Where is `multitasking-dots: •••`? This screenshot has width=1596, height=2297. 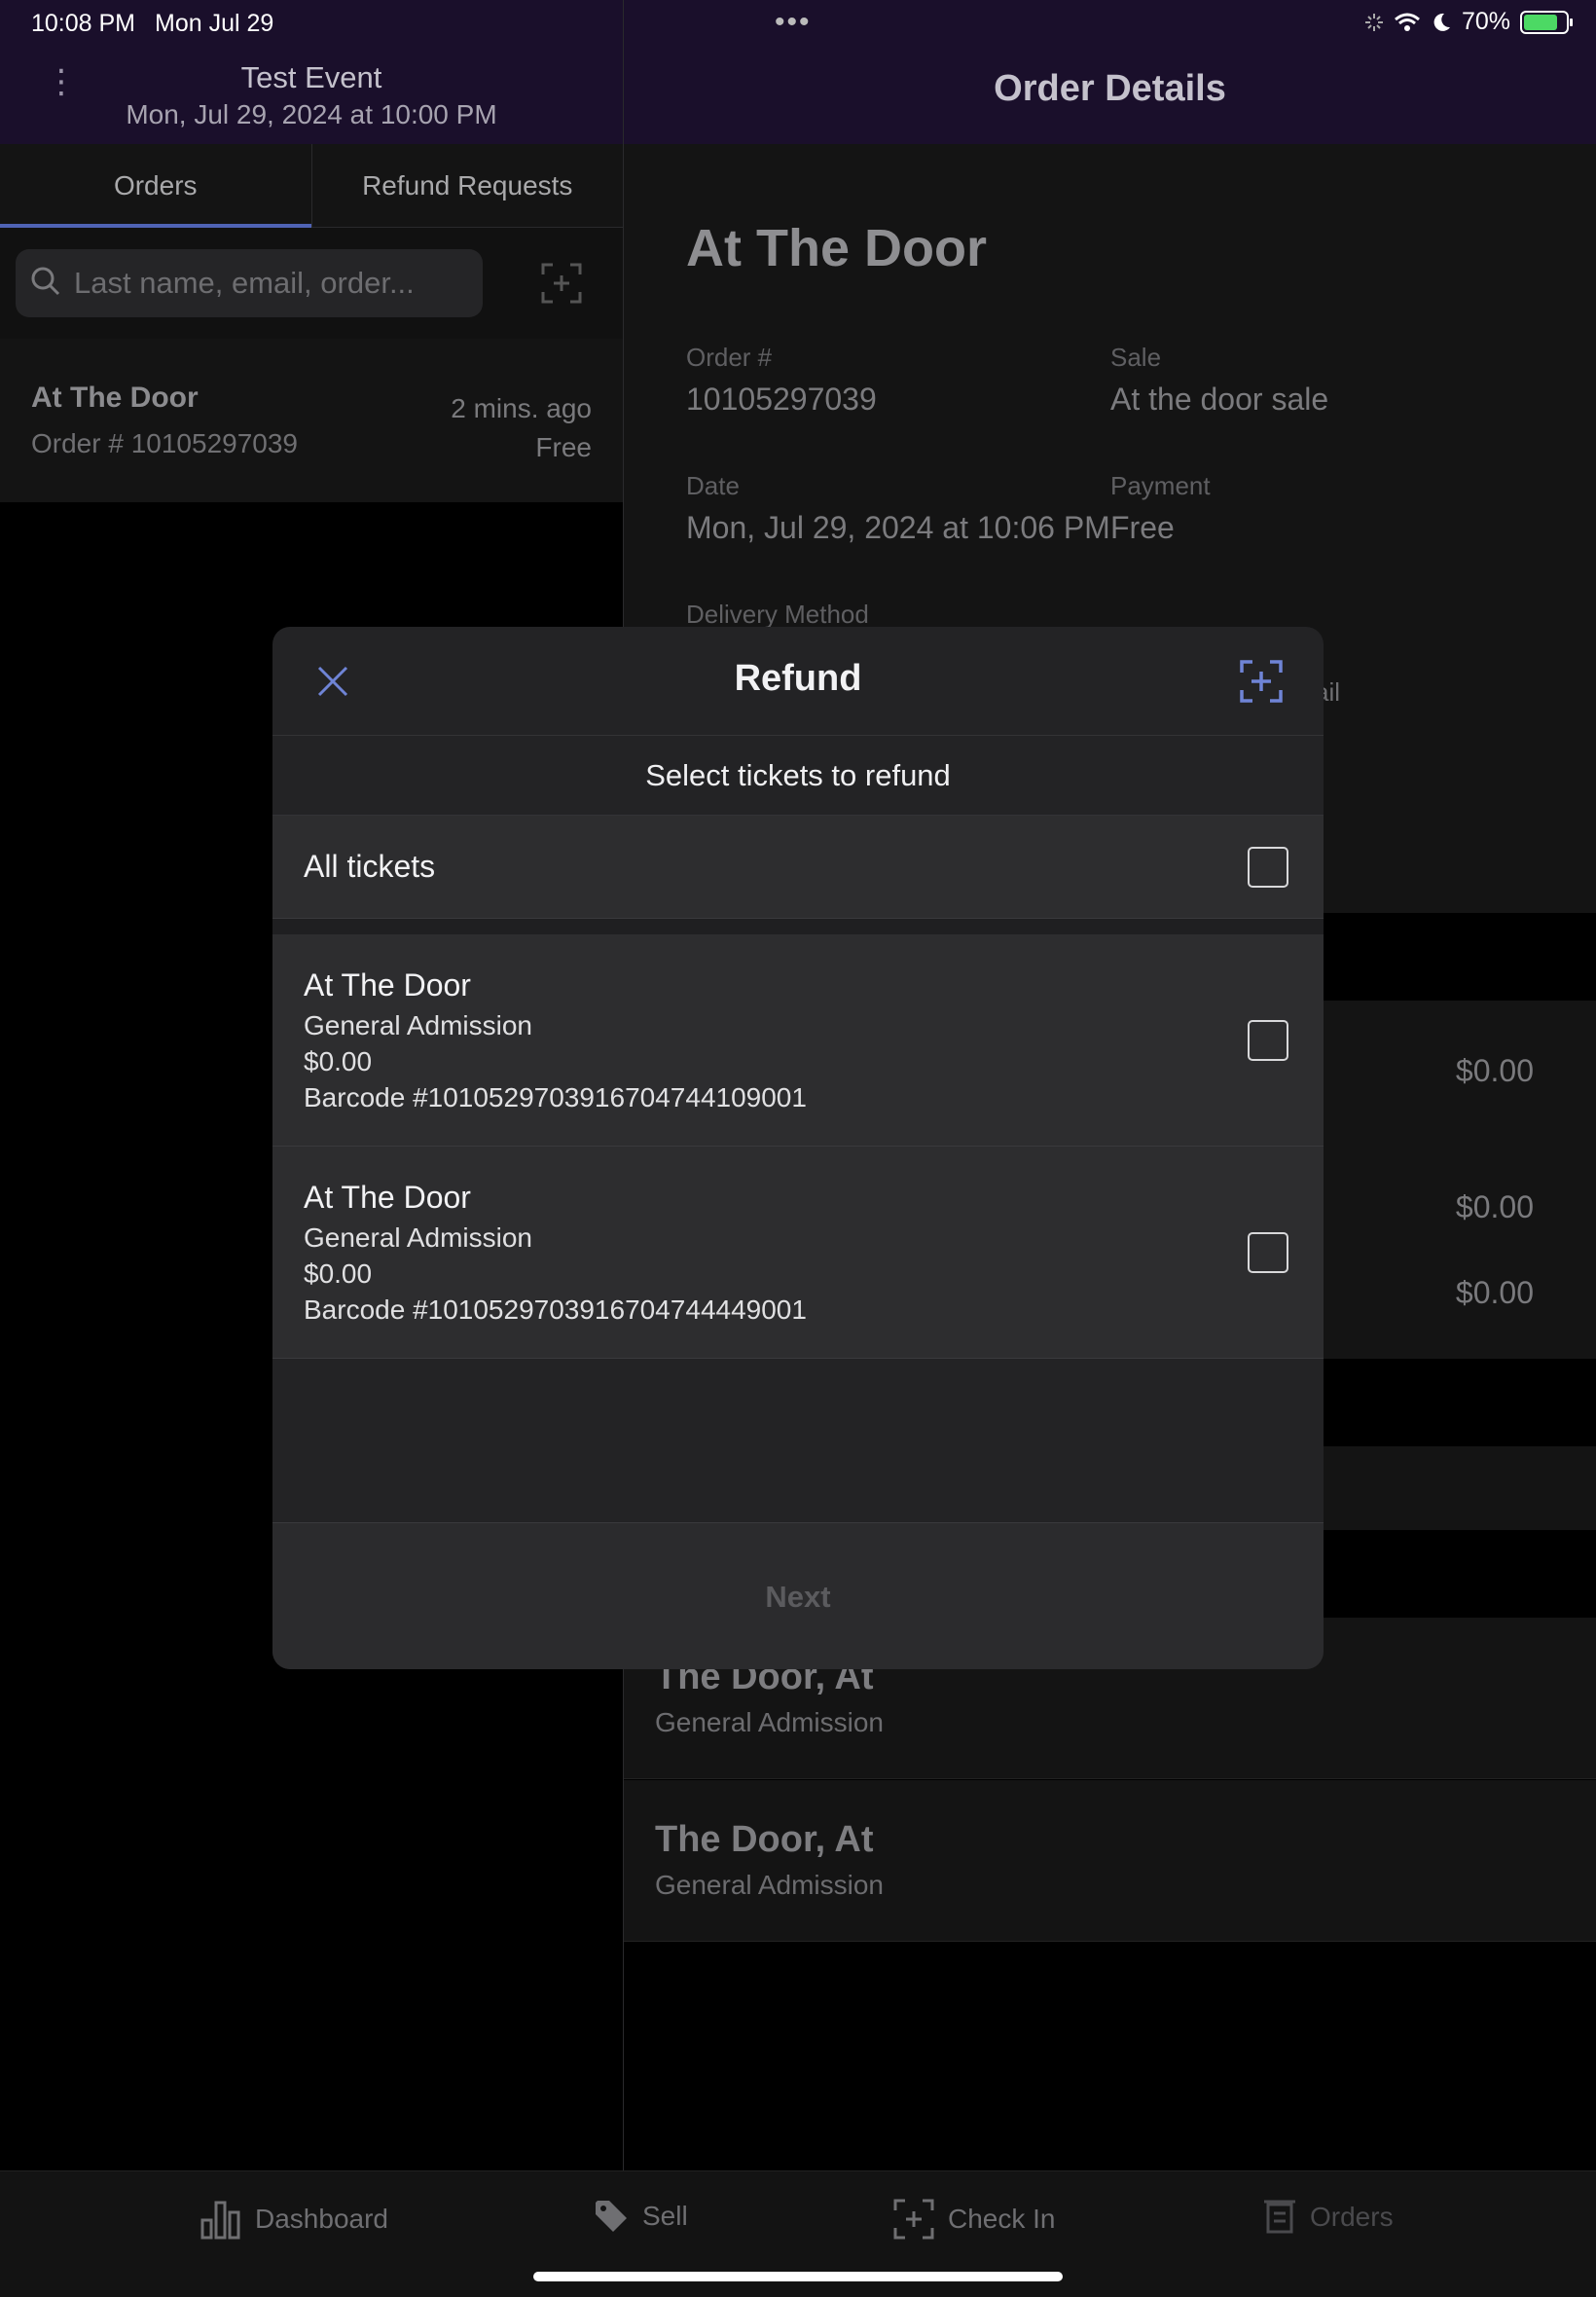 multitasking-dots: ••• is located at coordinates (793, 22).